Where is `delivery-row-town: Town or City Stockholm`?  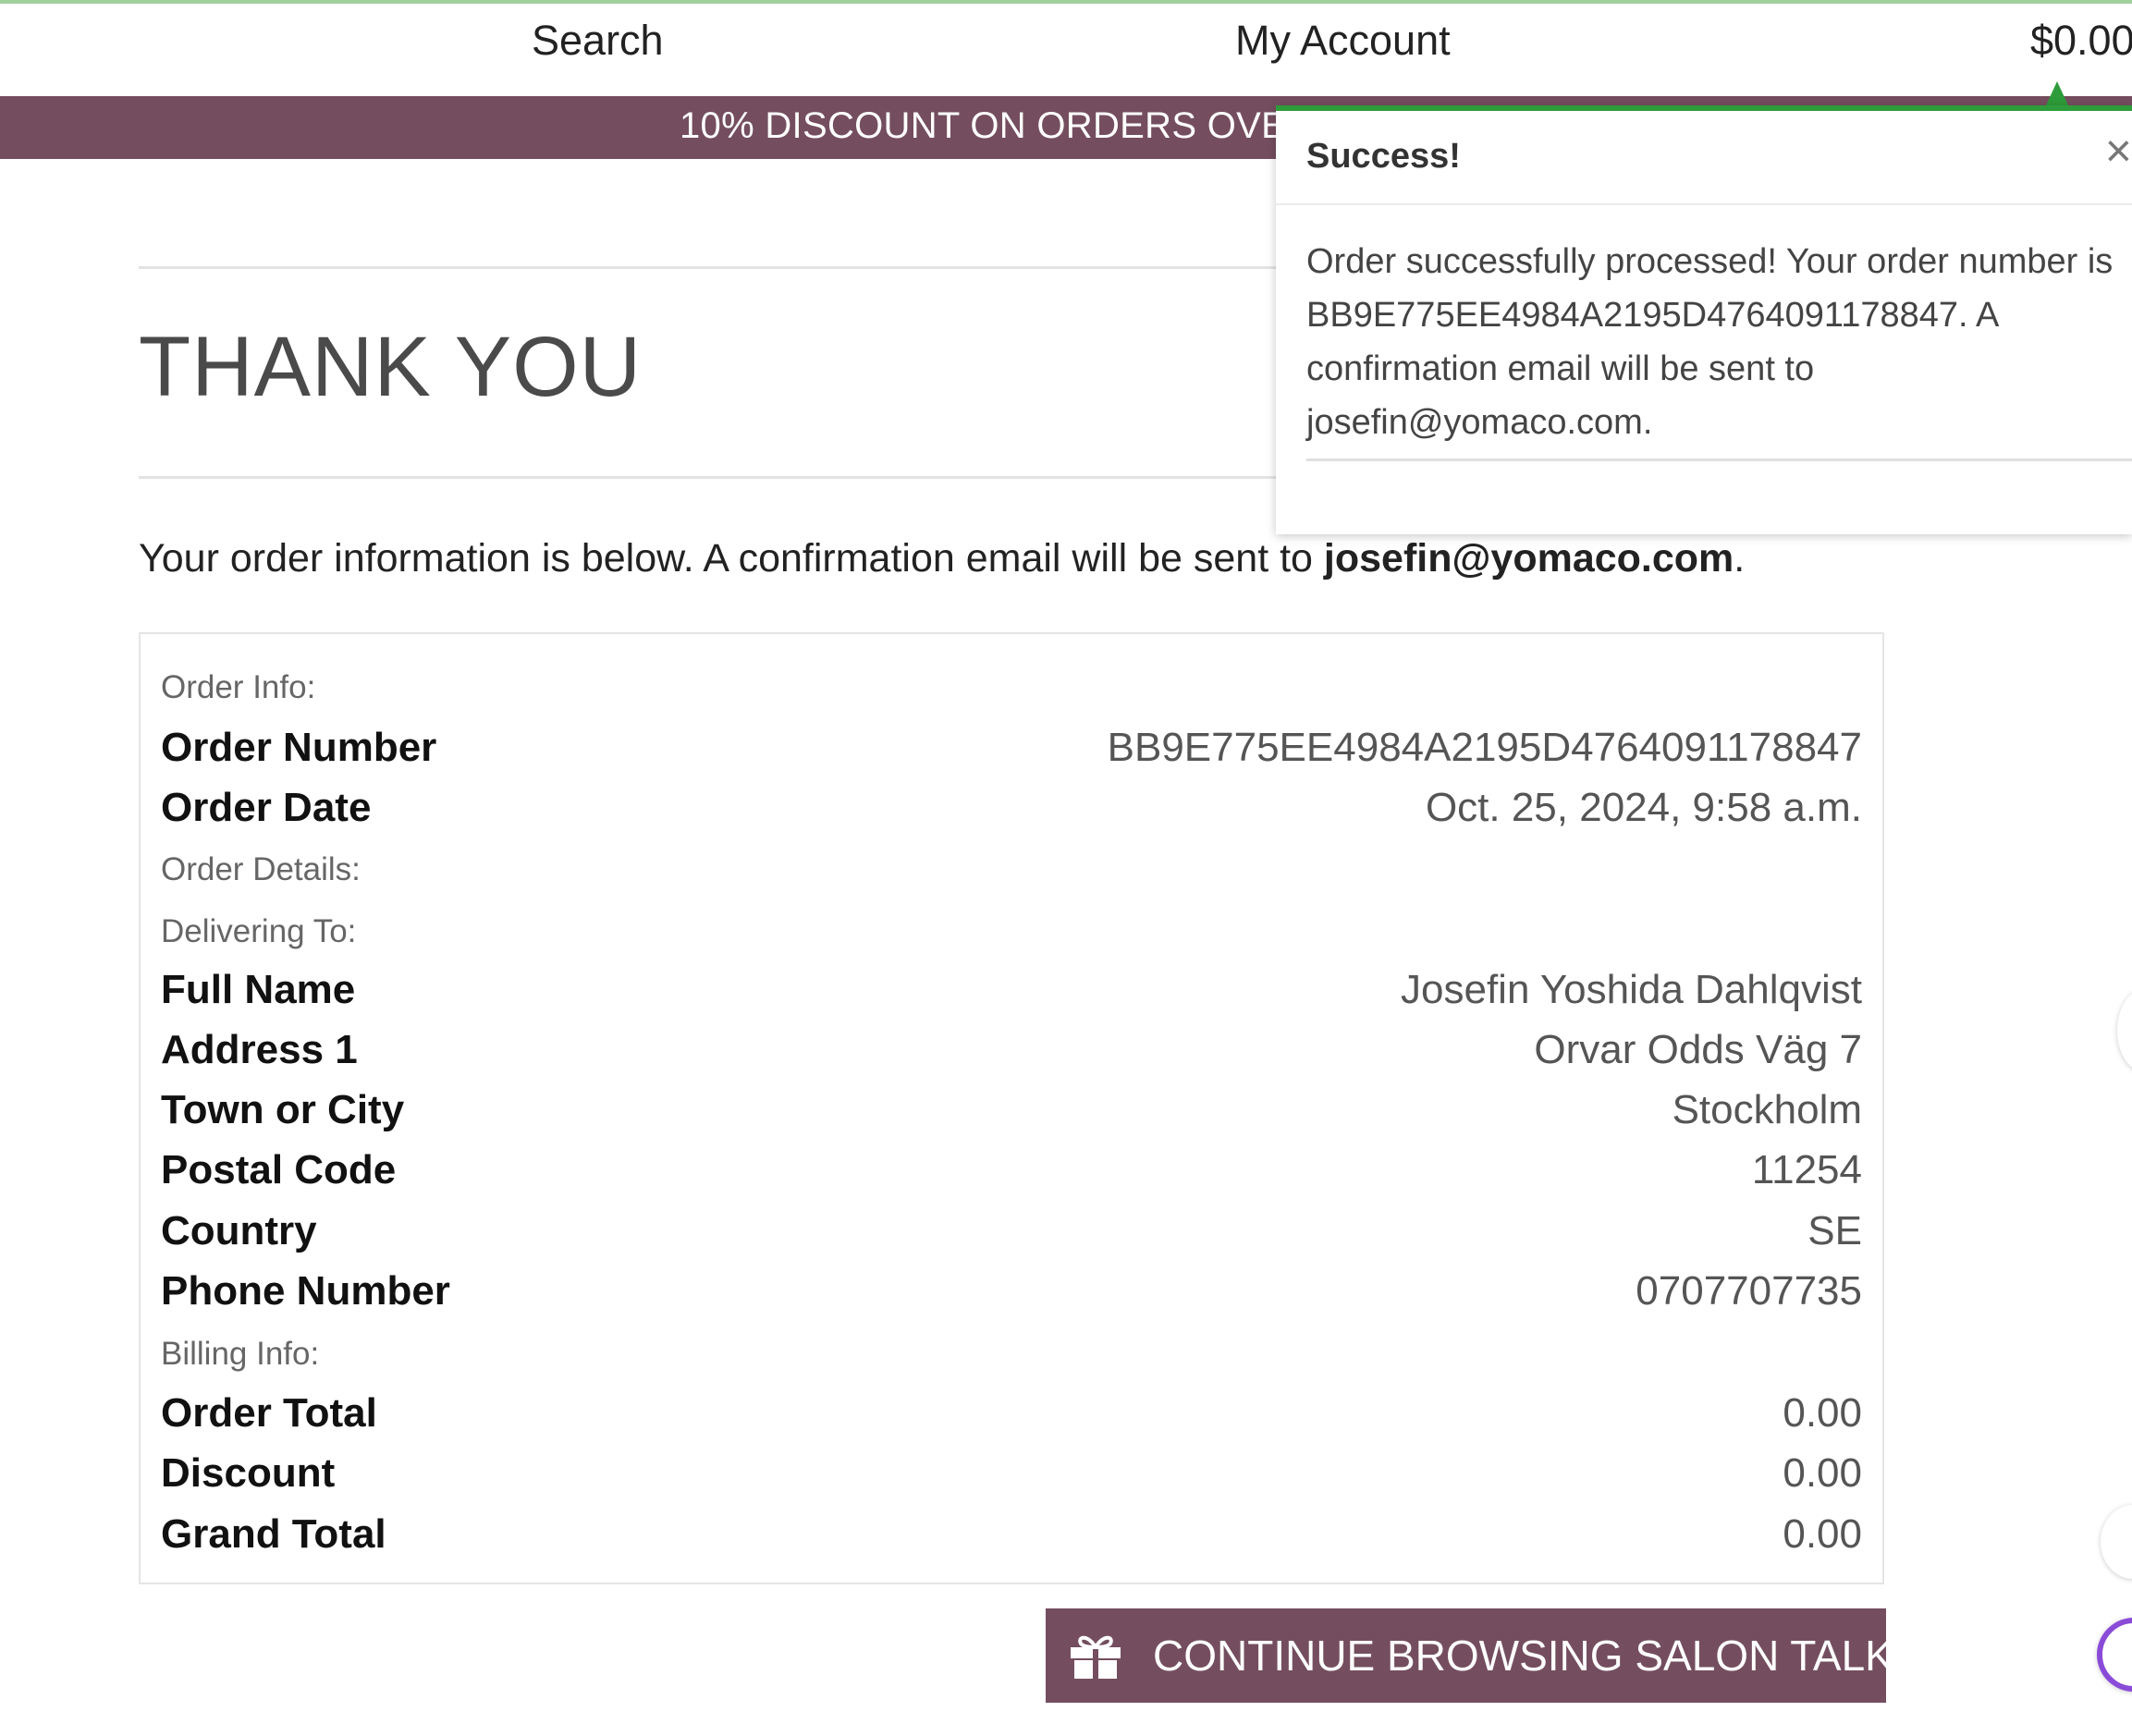 delivery-row-town: Town or City Stockholm is located at coordinates (1011, 1115).